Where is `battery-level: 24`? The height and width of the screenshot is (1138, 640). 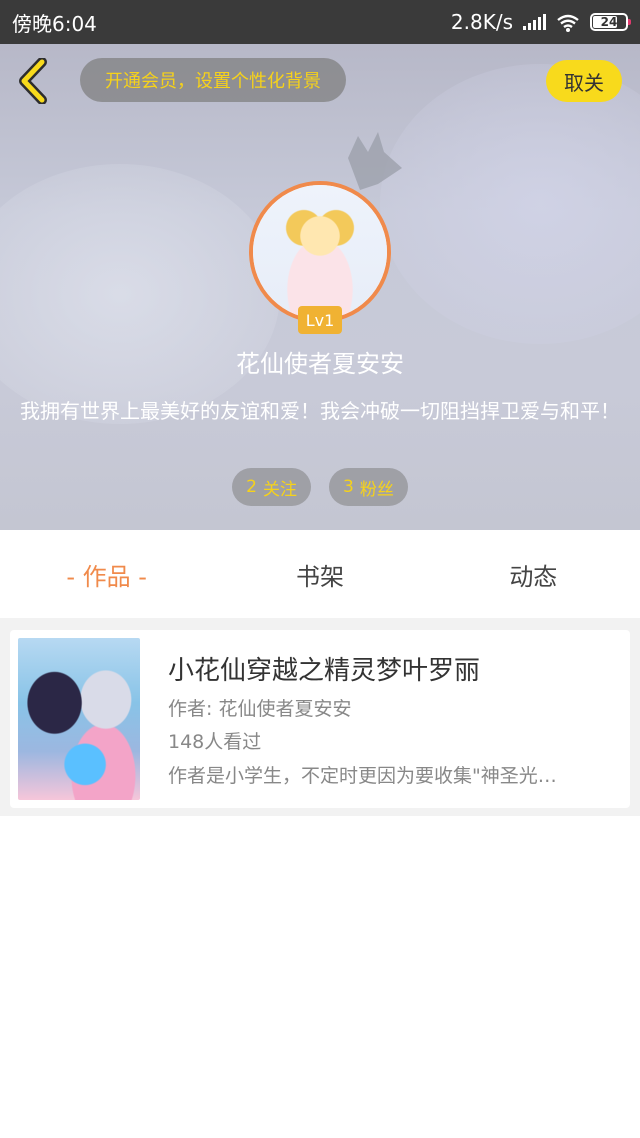 battery-level: 24 is located at coordinates (609, 22).